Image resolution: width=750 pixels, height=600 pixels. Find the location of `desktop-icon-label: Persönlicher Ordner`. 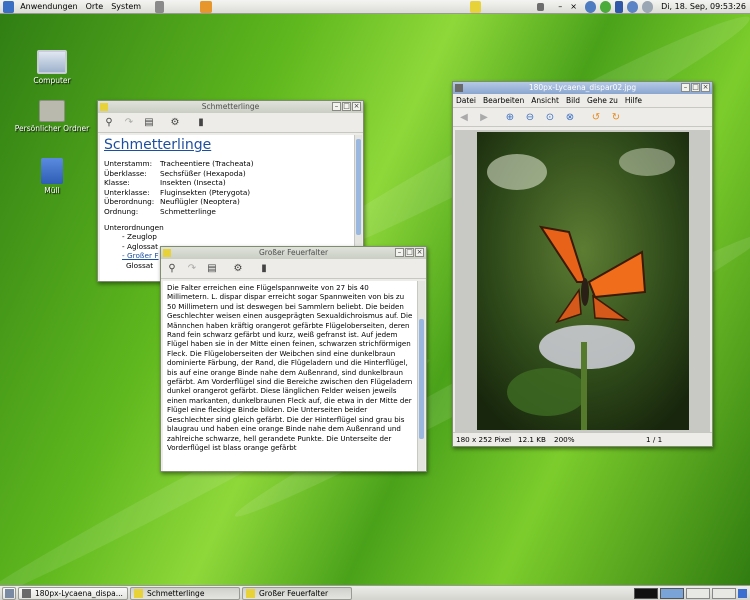

desktop-icon-label: Persönlicher Ordner is located at coordinates (52, 128).